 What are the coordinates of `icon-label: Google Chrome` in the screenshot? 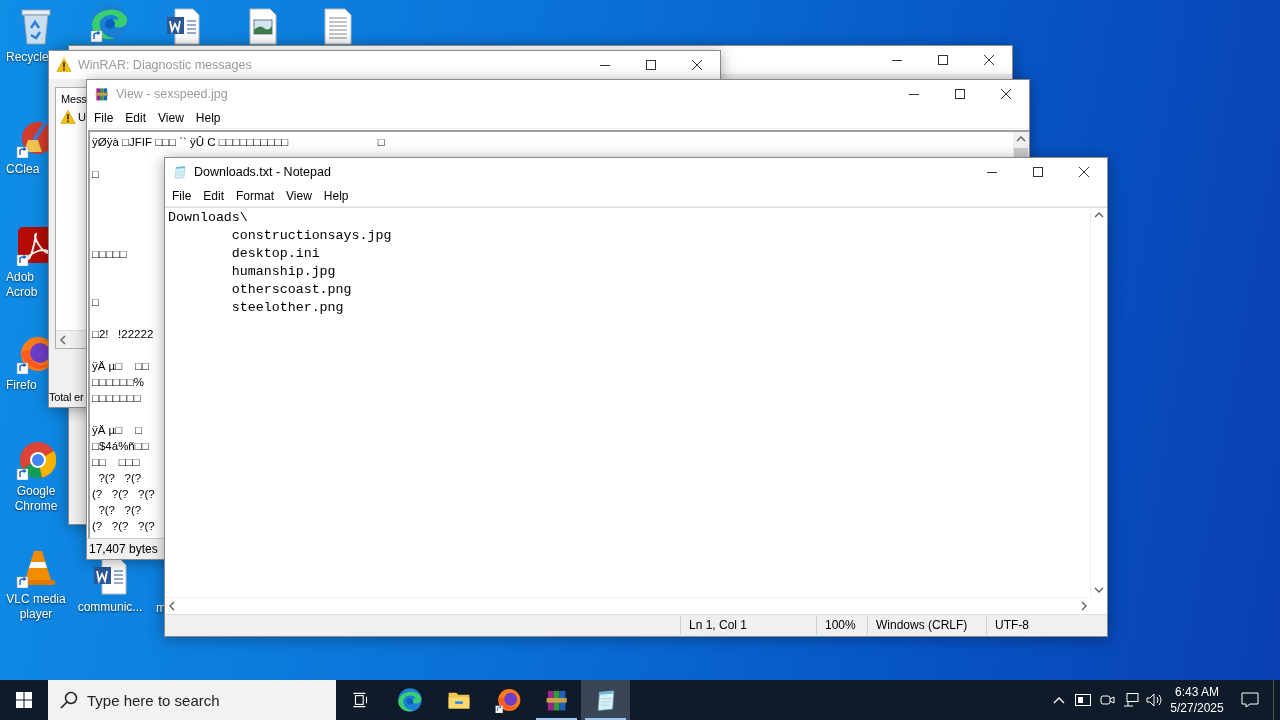 It's located at (36, 499).